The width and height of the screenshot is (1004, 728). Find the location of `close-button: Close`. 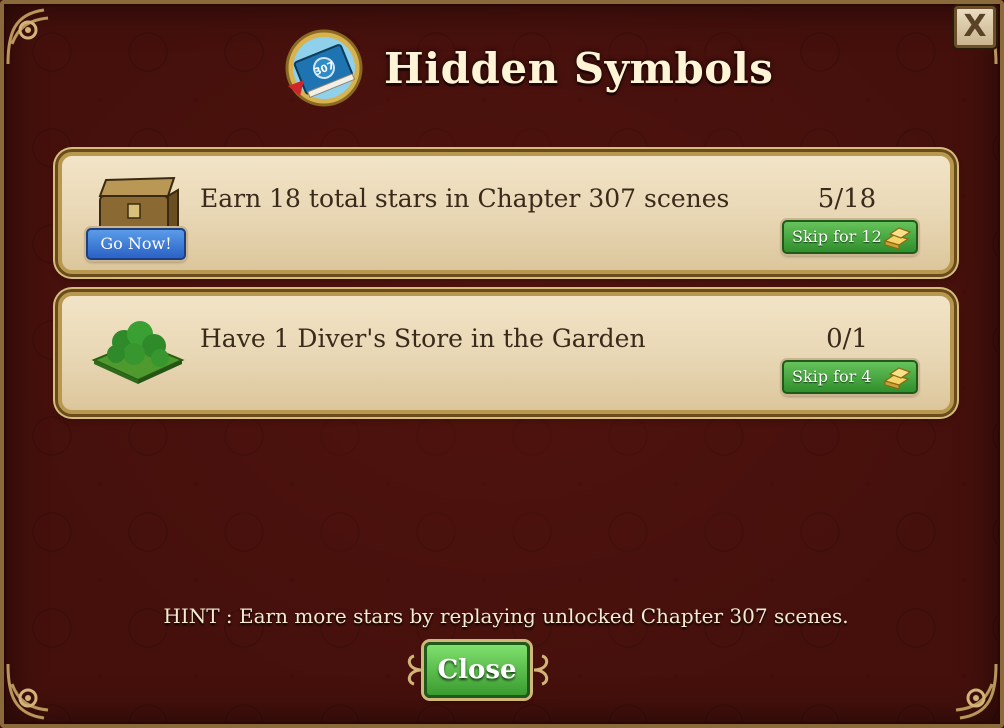

close-button: Close is located at coordinates (477, 670).